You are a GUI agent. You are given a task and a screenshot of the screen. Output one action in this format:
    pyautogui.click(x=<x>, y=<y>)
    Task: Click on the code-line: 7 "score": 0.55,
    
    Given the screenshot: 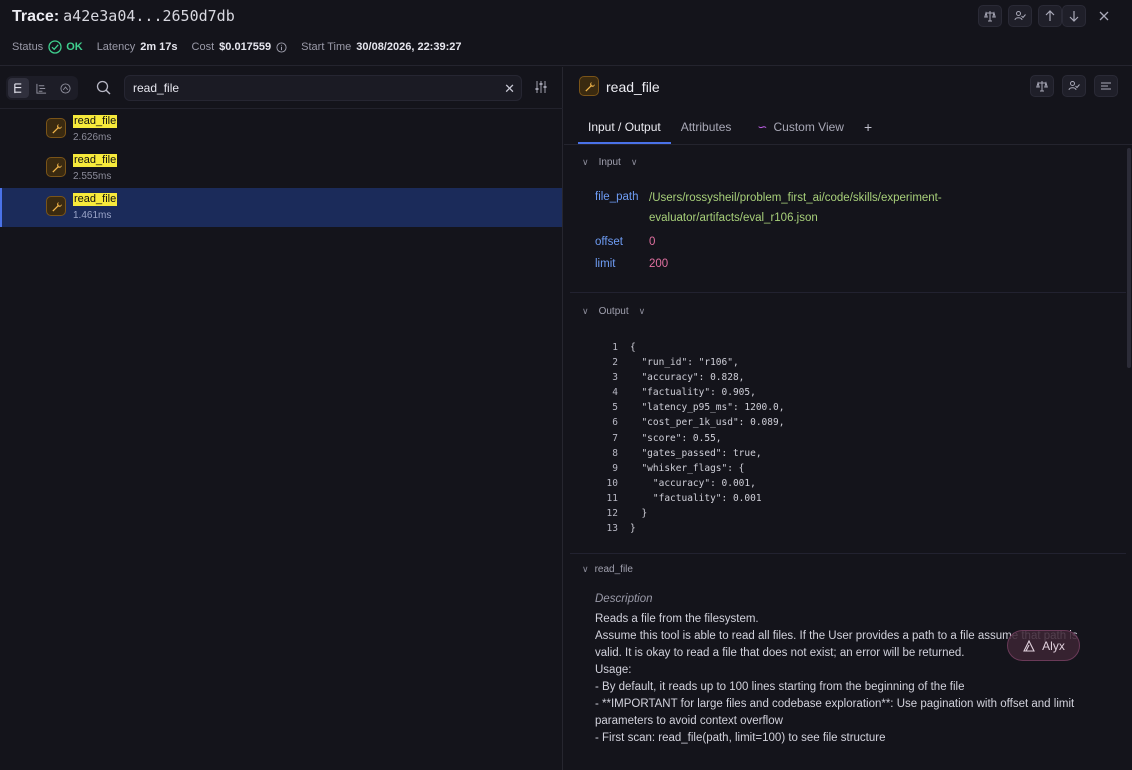 What is the action you would take?
    pyautogui.click(x=694, y=438)
    